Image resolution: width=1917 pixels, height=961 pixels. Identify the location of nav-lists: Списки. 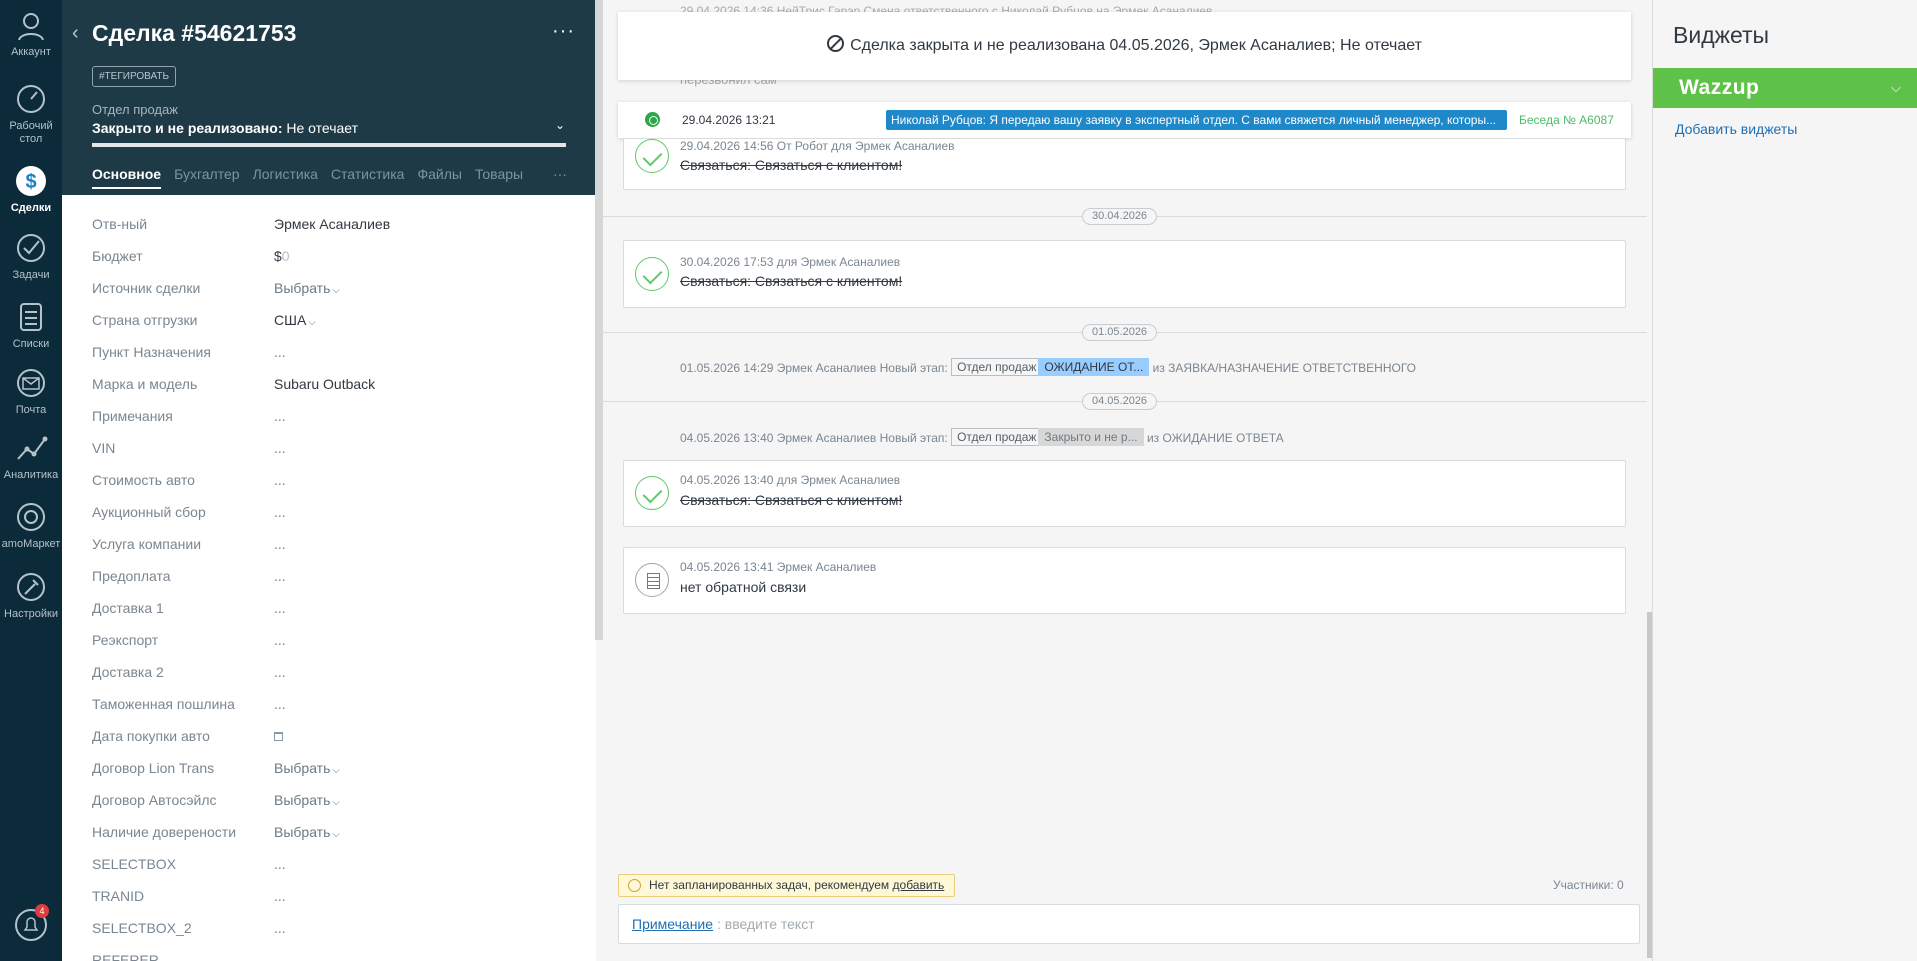
(31, 325).